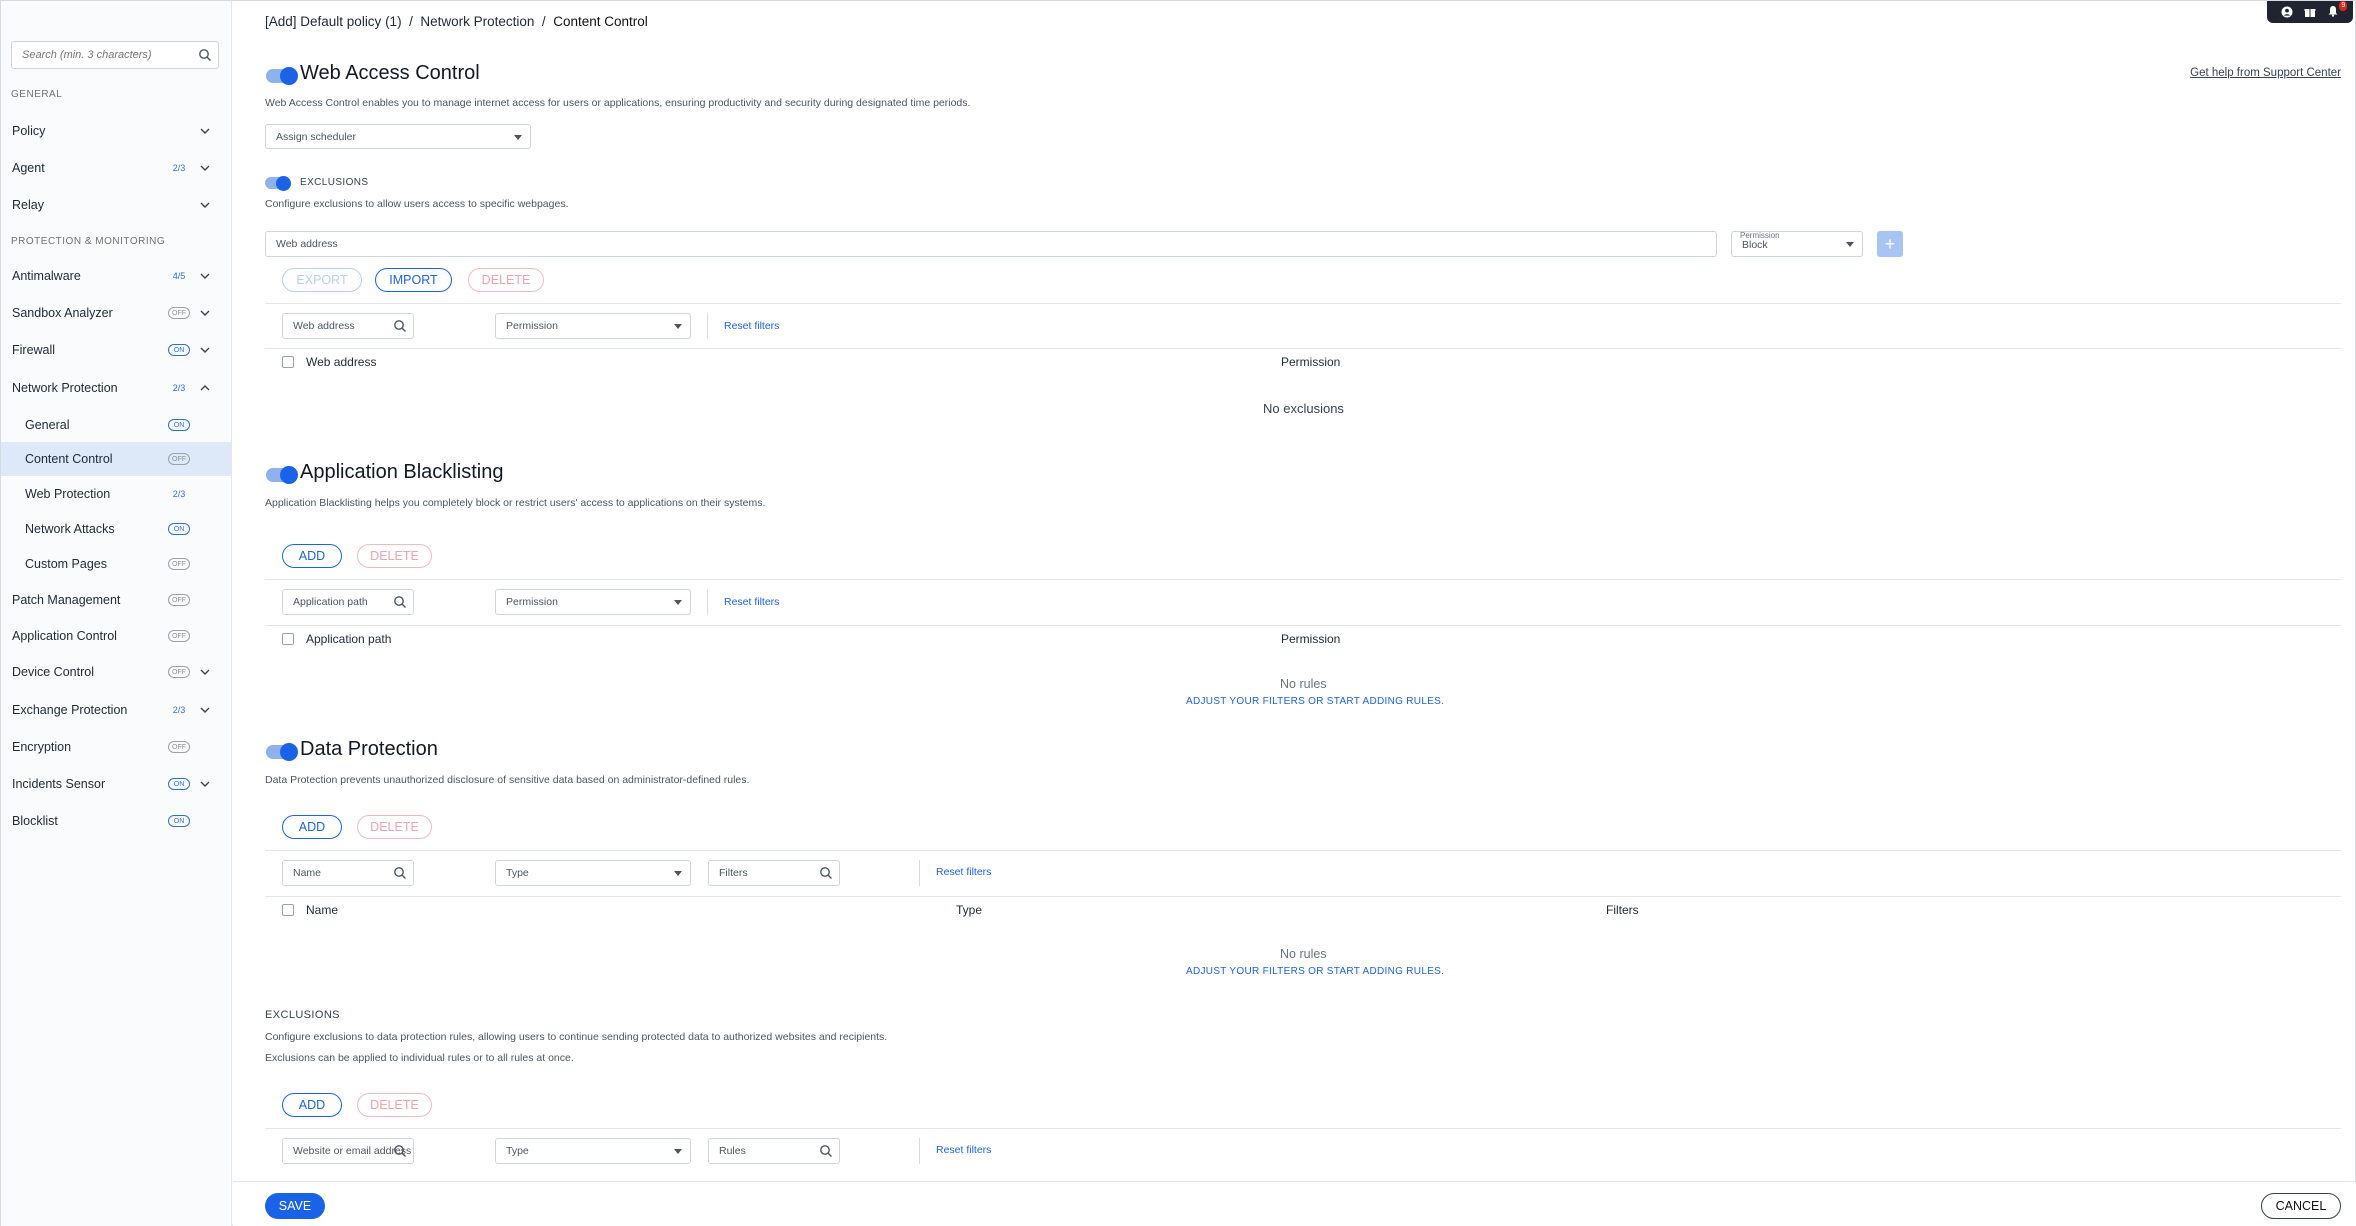 The width and height of the screenshot is (2356, 1226). What do you see at coordinates (116, 459) in the screenshot?
I see `sidebar-item-content-control: Content Control OFF` at bounding box center [116, 459].